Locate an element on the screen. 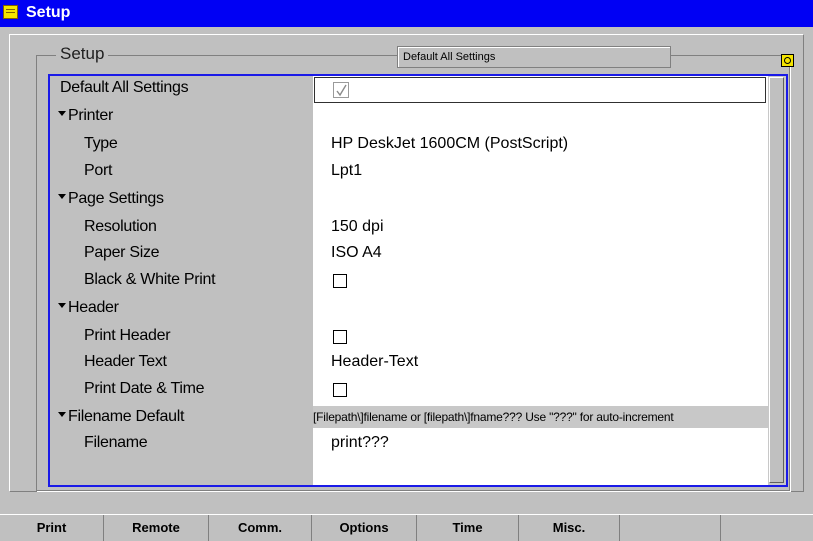 The width and height of the screenshot is (813, 541). resolution-value: 150 dpi is located at coordinates (357, 227).